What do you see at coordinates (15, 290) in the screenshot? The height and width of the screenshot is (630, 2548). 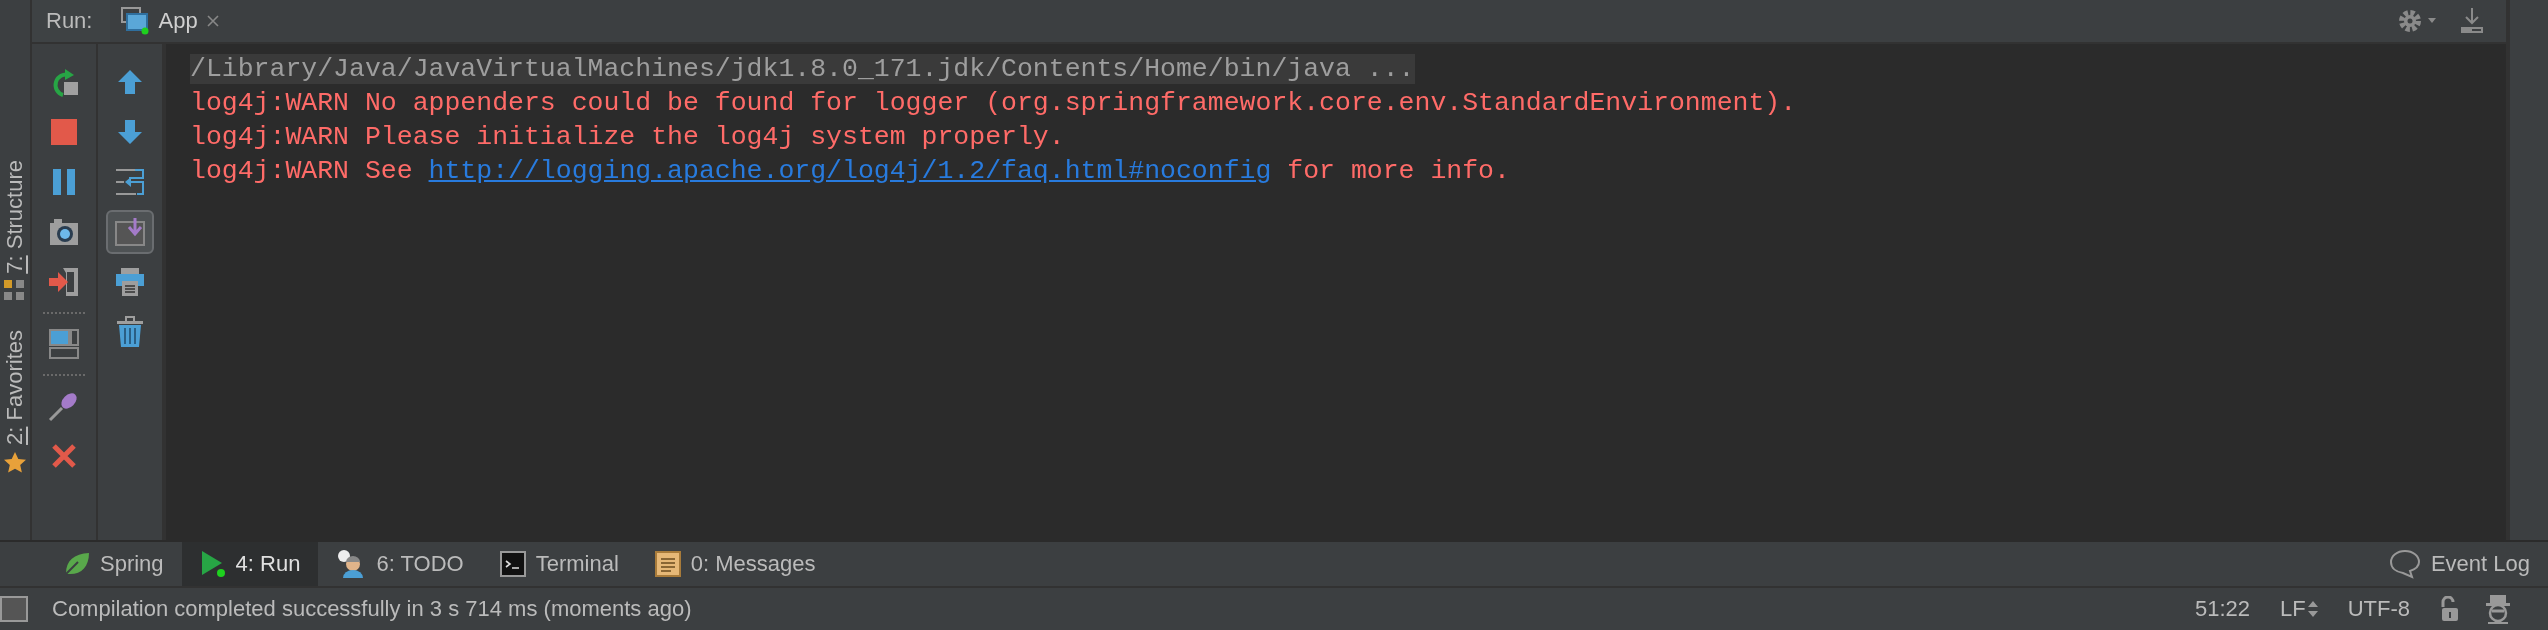 I see `structure-icon` at bounding box center [15, 290].